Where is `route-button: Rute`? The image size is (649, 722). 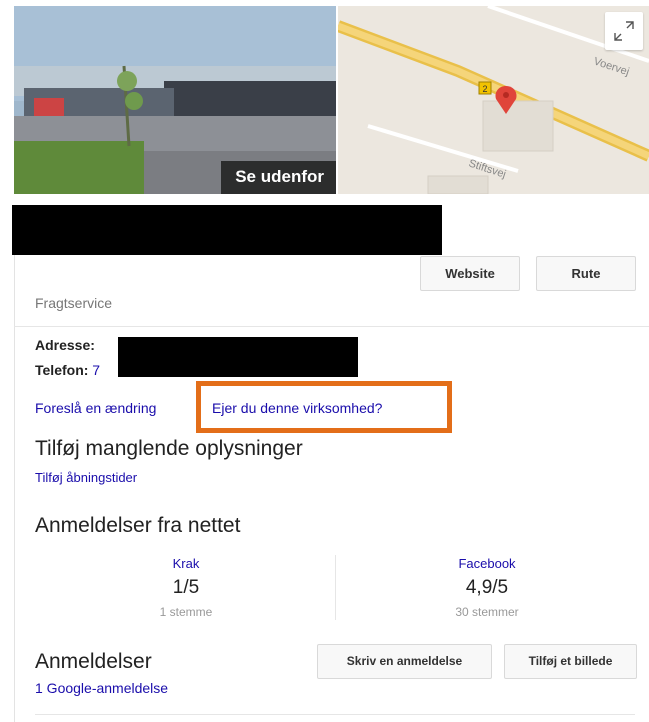
route-button: Rute is located at coordinates (586, 273).